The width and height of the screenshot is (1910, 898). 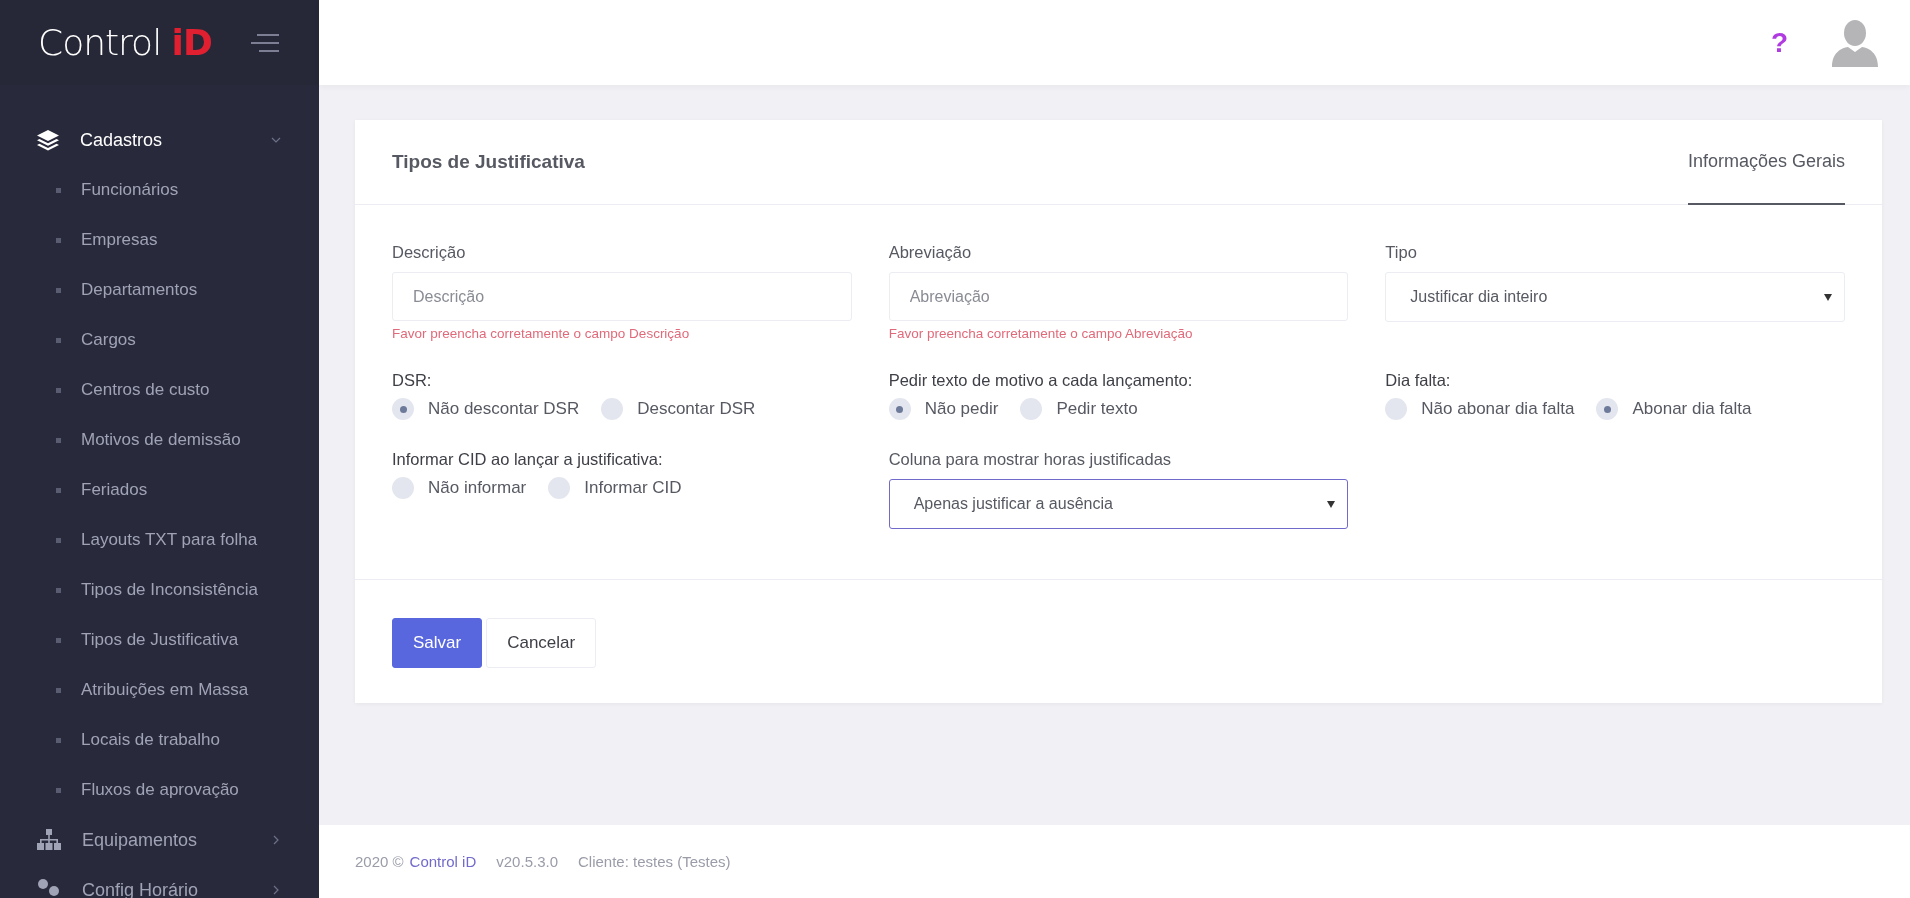 What do you see at coordinates (159, 790) in the screenshot?
I see `sidebar-item: Fluxos de aprovação` at bounding box center [159, 790].